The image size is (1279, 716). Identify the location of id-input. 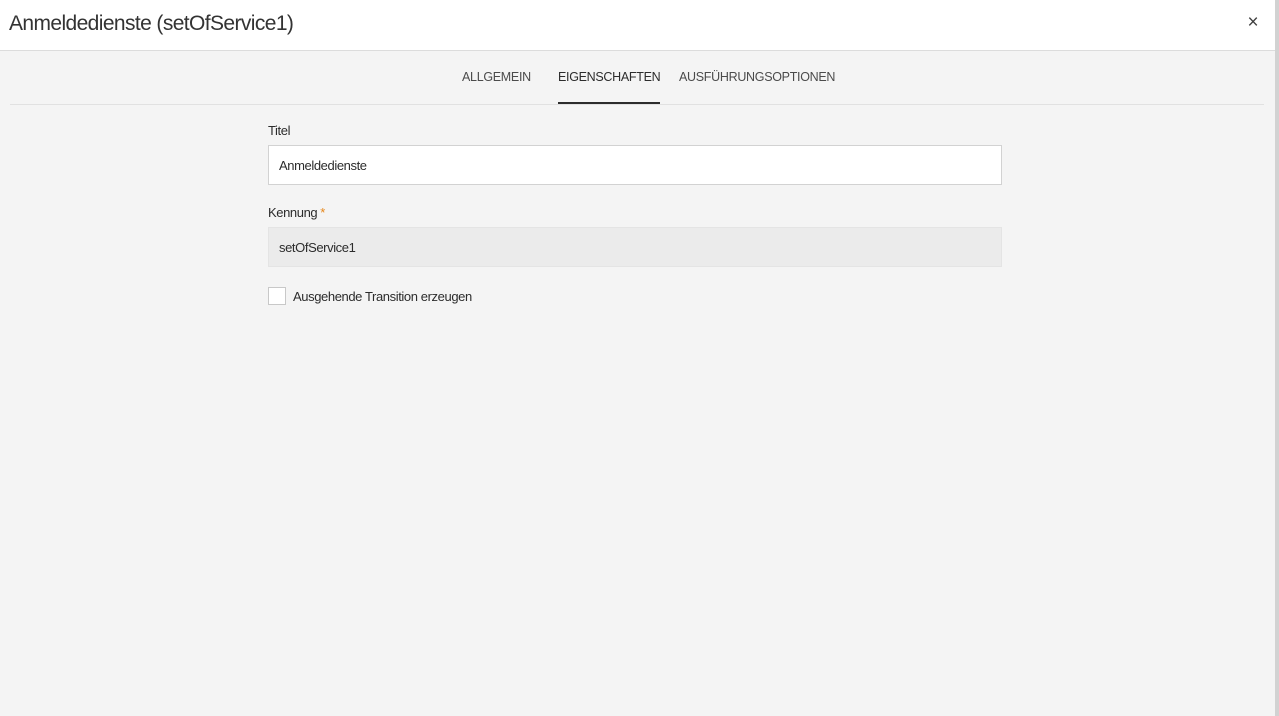
(635, 247).